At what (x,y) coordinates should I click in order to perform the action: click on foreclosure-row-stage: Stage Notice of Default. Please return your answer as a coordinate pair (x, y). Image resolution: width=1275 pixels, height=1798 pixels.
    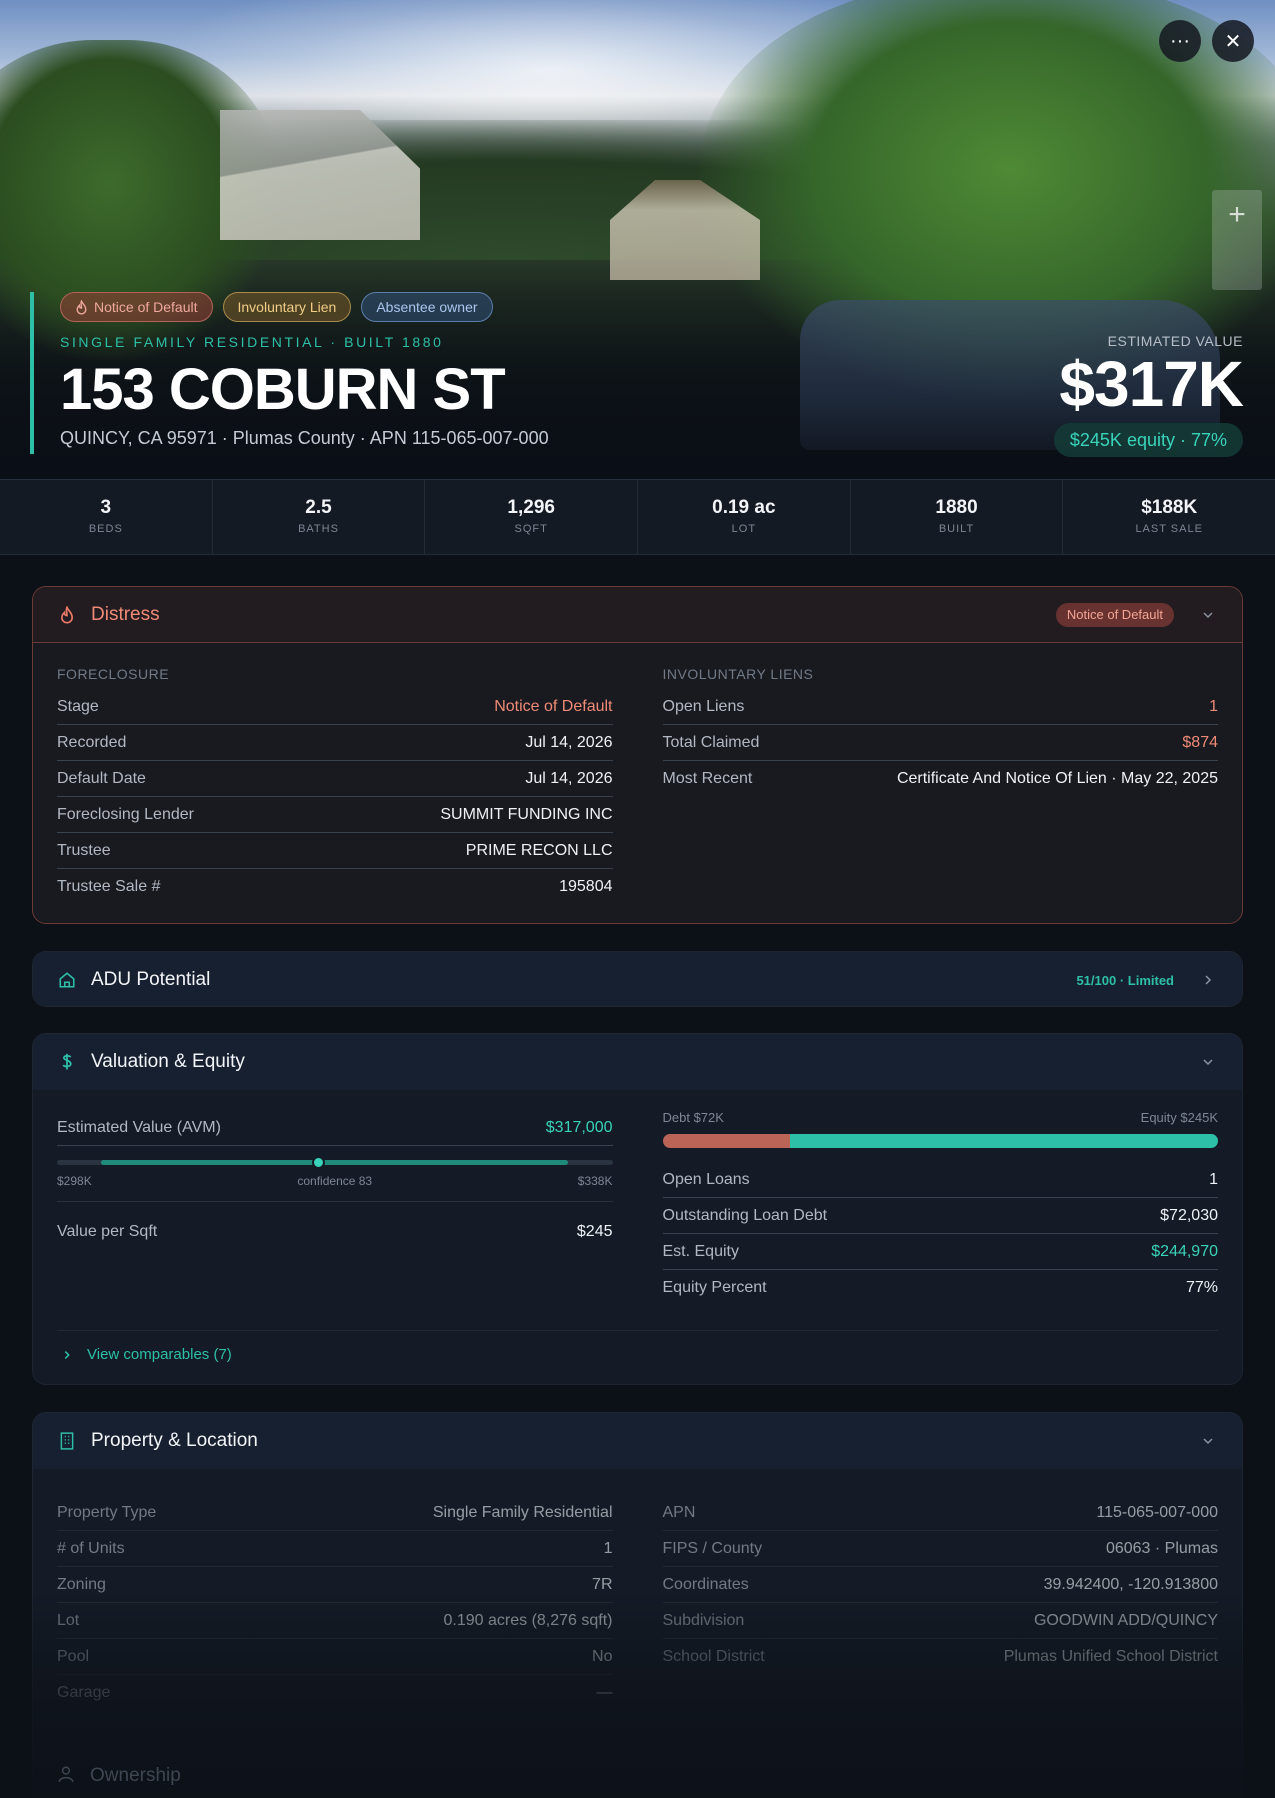
    Looking at the image, I should click on (335, 707).